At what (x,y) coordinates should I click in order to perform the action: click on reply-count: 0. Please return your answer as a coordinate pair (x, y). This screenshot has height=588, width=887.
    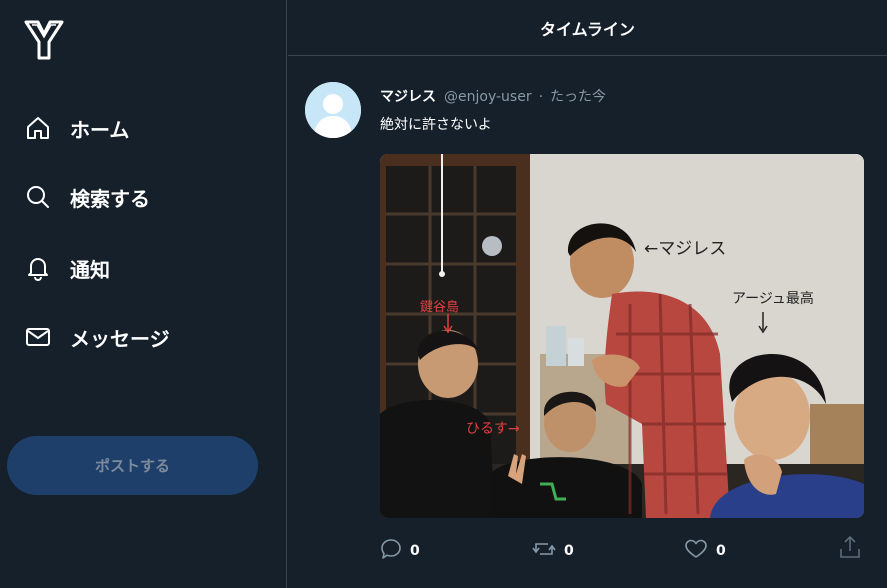
    Looking at the image, I should click on (415, 551).